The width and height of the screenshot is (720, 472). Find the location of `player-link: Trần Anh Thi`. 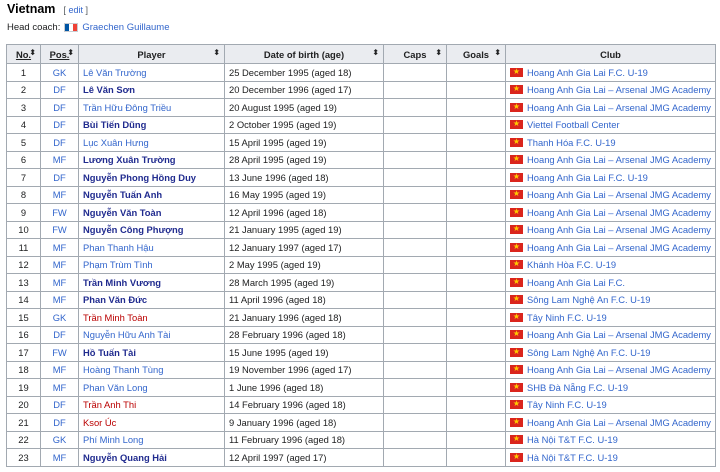

player-link: Trần Anh Thi is located at coordinates (109, 404).